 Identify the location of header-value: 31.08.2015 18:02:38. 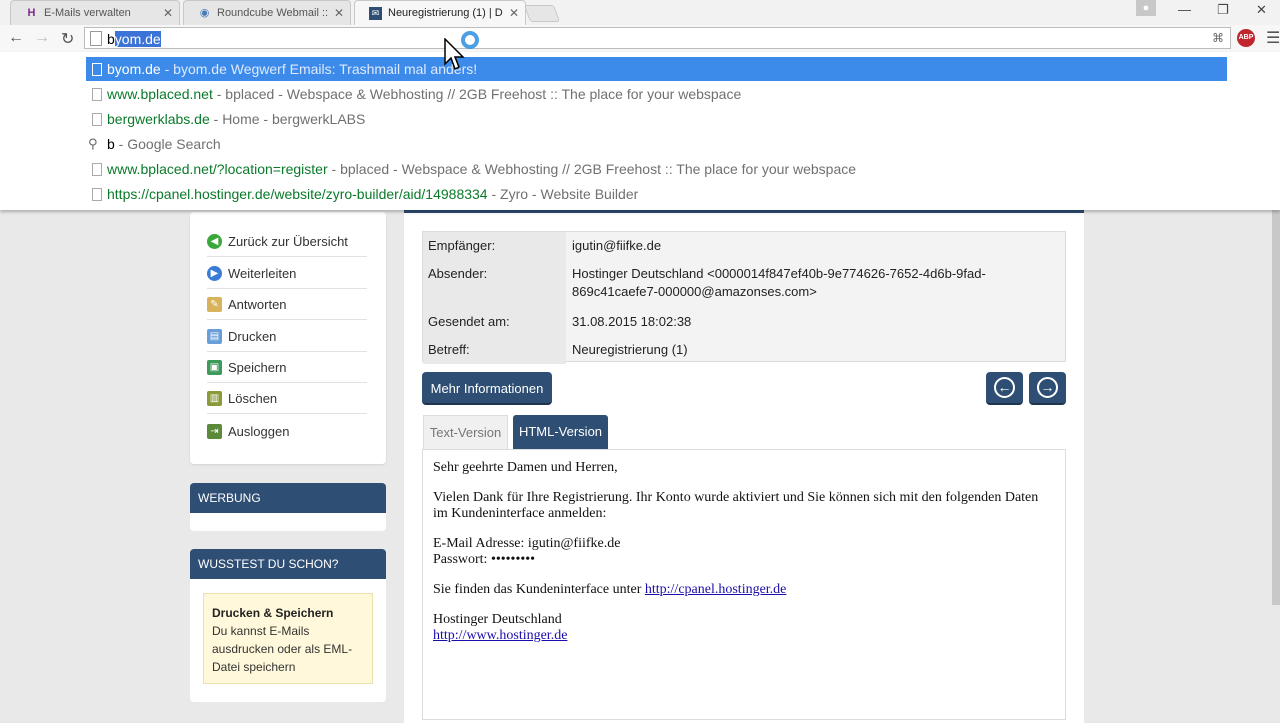
(632, 321).